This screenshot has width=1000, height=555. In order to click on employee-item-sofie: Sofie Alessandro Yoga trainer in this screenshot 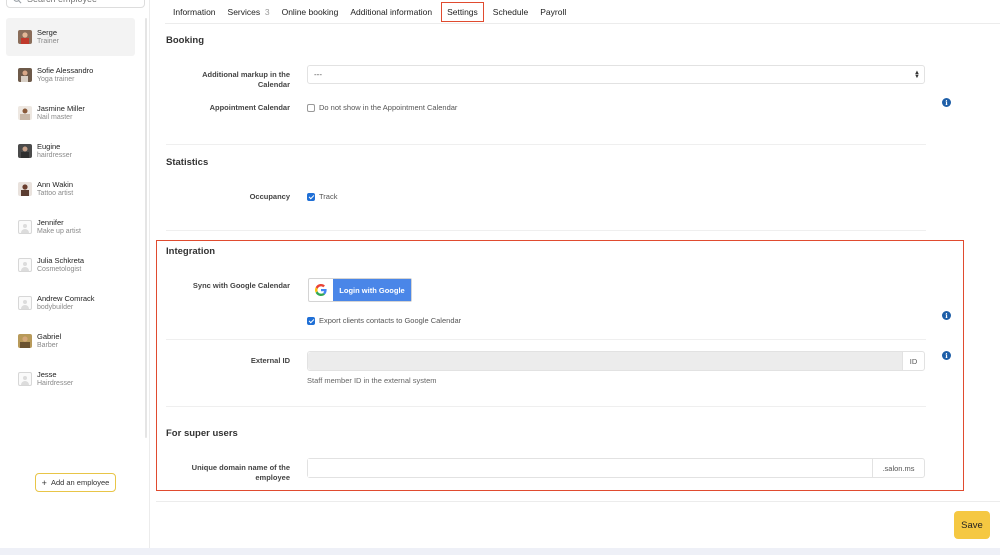, I will do `click(70, 75)`.